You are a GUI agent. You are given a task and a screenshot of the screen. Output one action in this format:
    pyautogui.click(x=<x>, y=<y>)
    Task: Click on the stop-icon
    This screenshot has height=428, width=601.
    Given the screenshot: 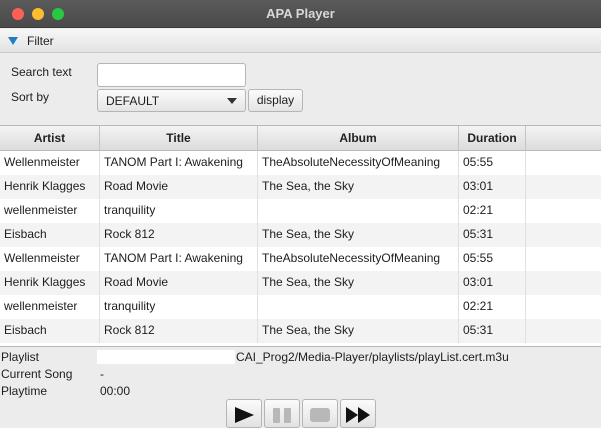 What is the action you would take?
    pyautogui.click(x=320, y=415)
    